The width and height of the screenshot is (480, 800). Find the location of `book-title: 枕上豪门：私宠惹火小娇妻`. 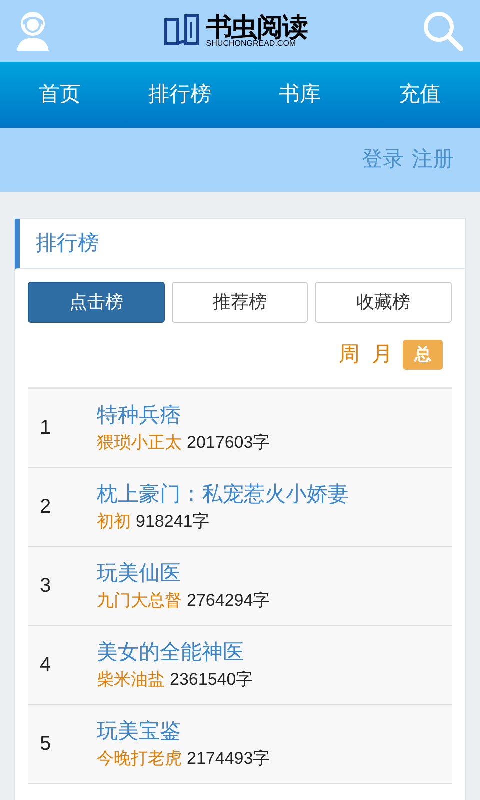

book-title: 枕上豪门：私宠惹火小娇妻 is located at coordinates (223, 495).